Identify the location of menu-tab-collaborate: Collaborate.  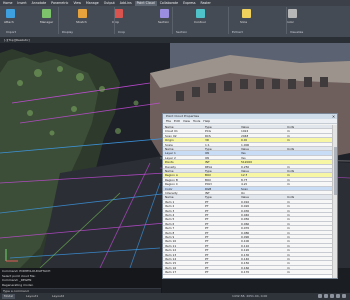
(169, 3).